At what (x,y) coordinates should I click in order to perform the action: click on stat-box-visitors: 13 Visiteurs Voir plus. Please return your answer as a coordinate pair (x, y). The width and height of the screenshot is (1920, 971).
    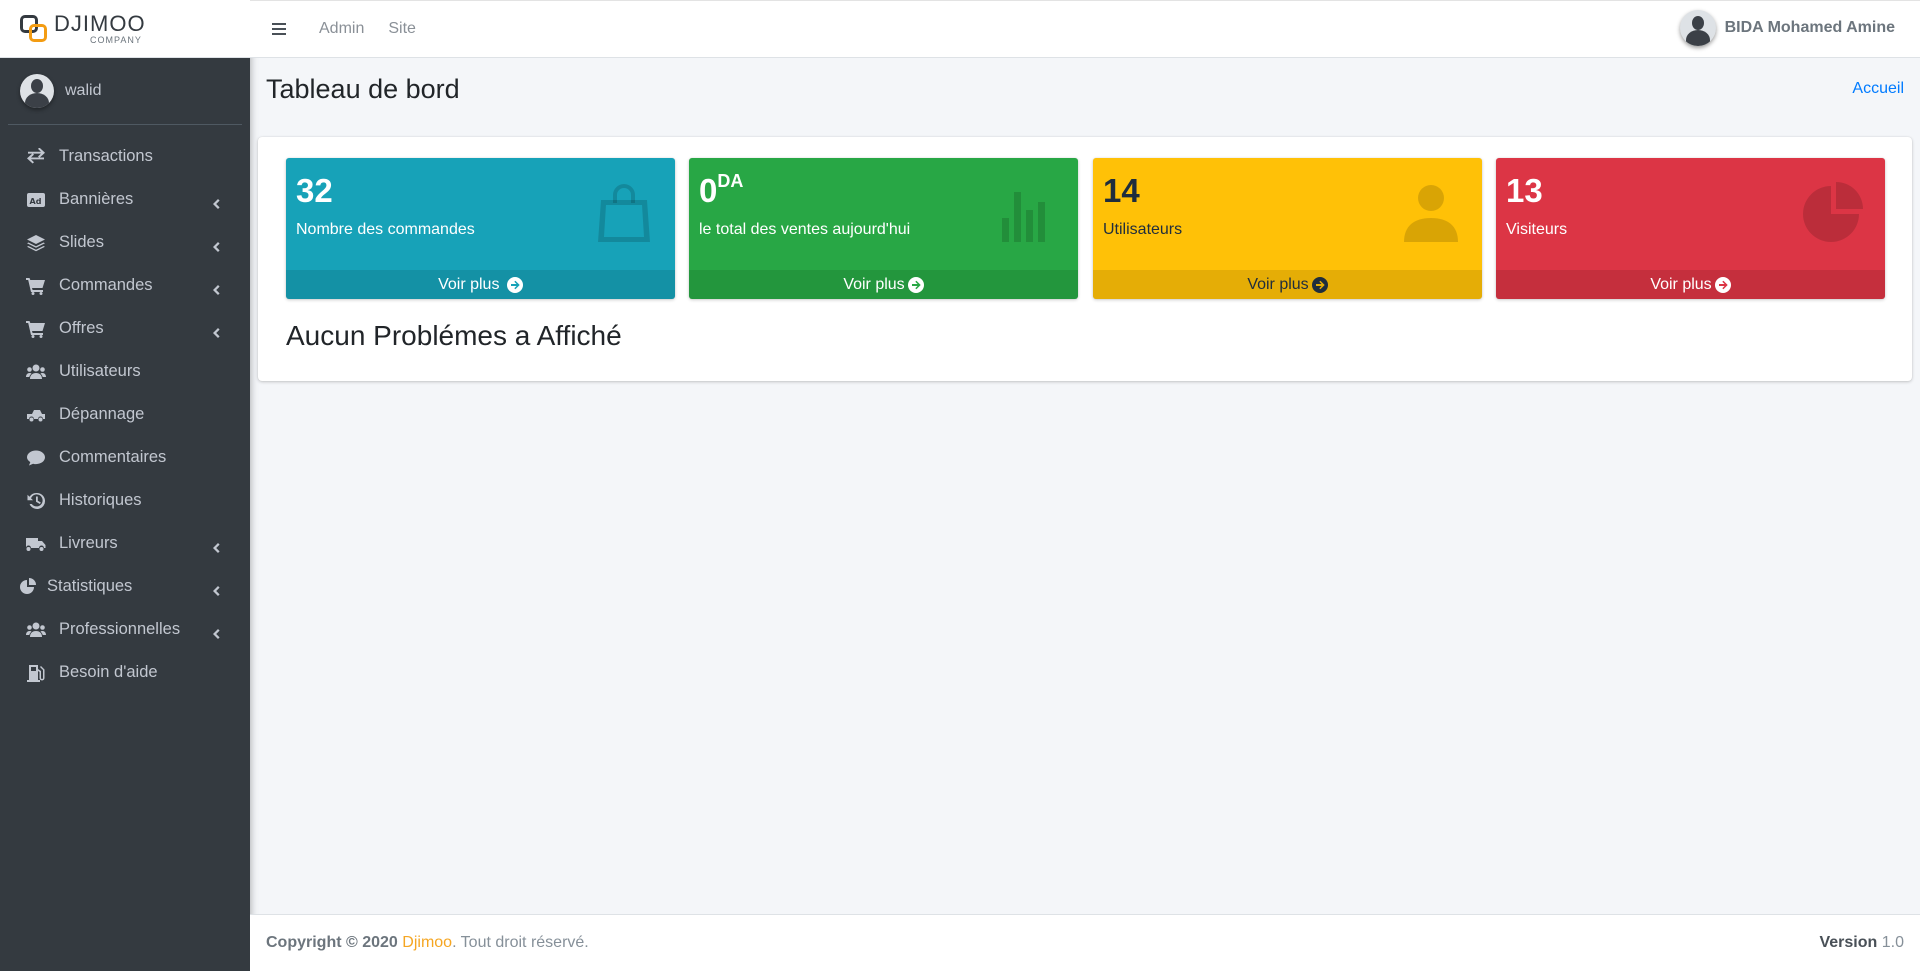
    Looking at the image, I should click on (1690, 228).